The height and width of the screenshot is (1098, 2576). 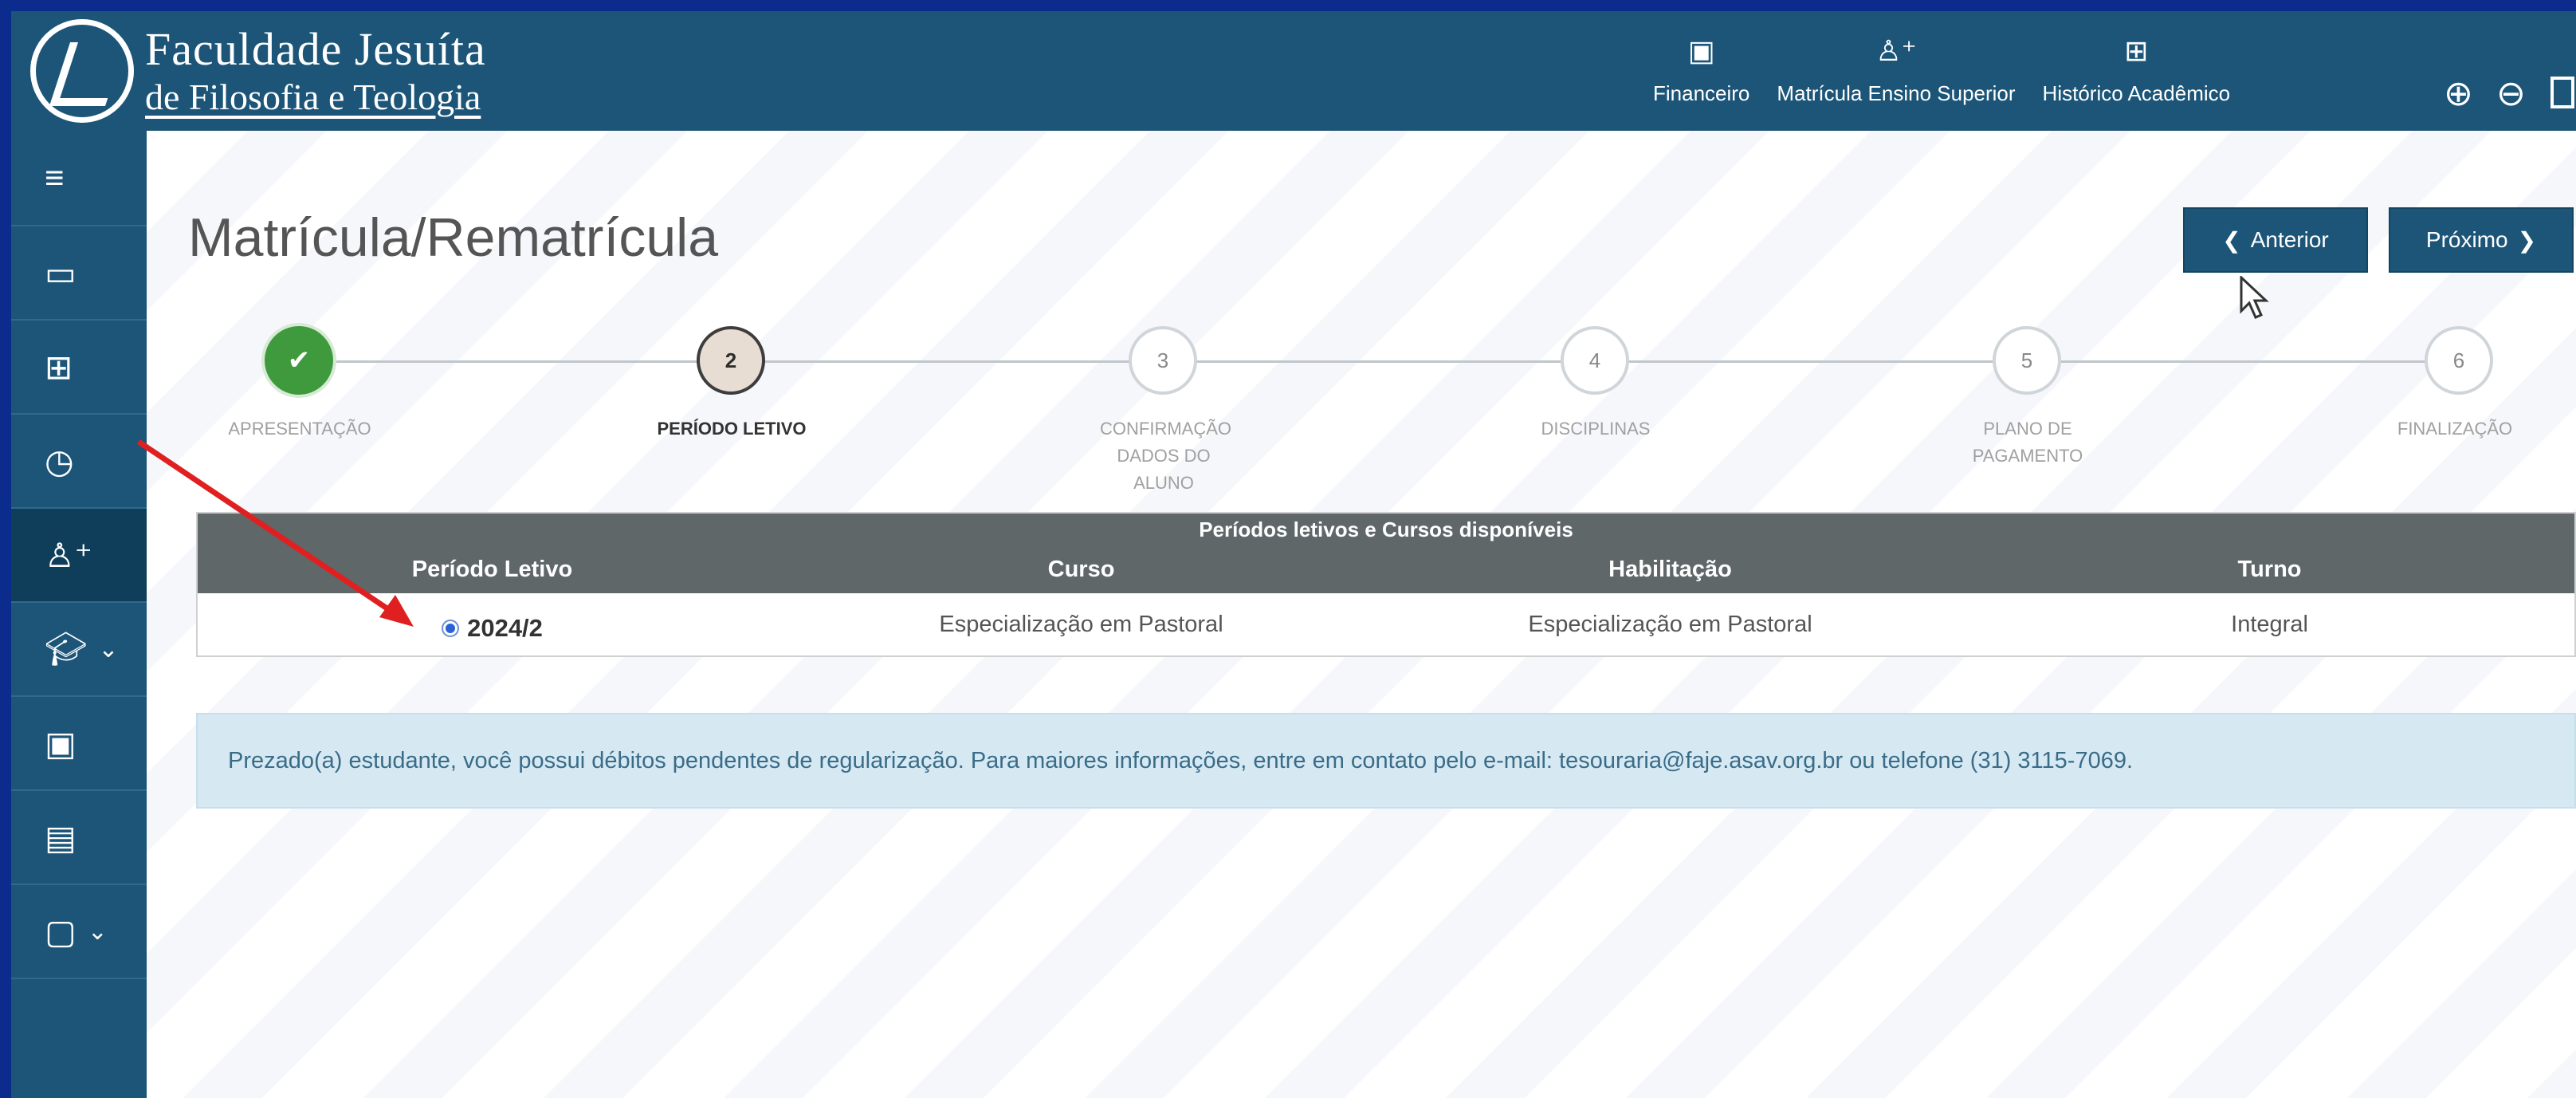 I want to click on menu-icon: ≡, so click(x=55, y=177).